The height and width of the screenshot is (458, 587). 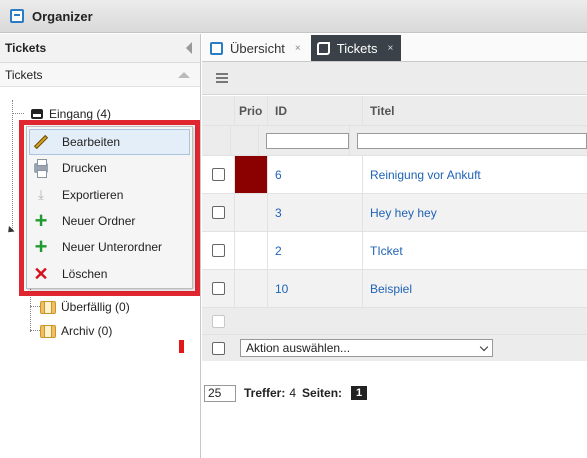 I want to click on menu-icon, so click(x=222, y=78).